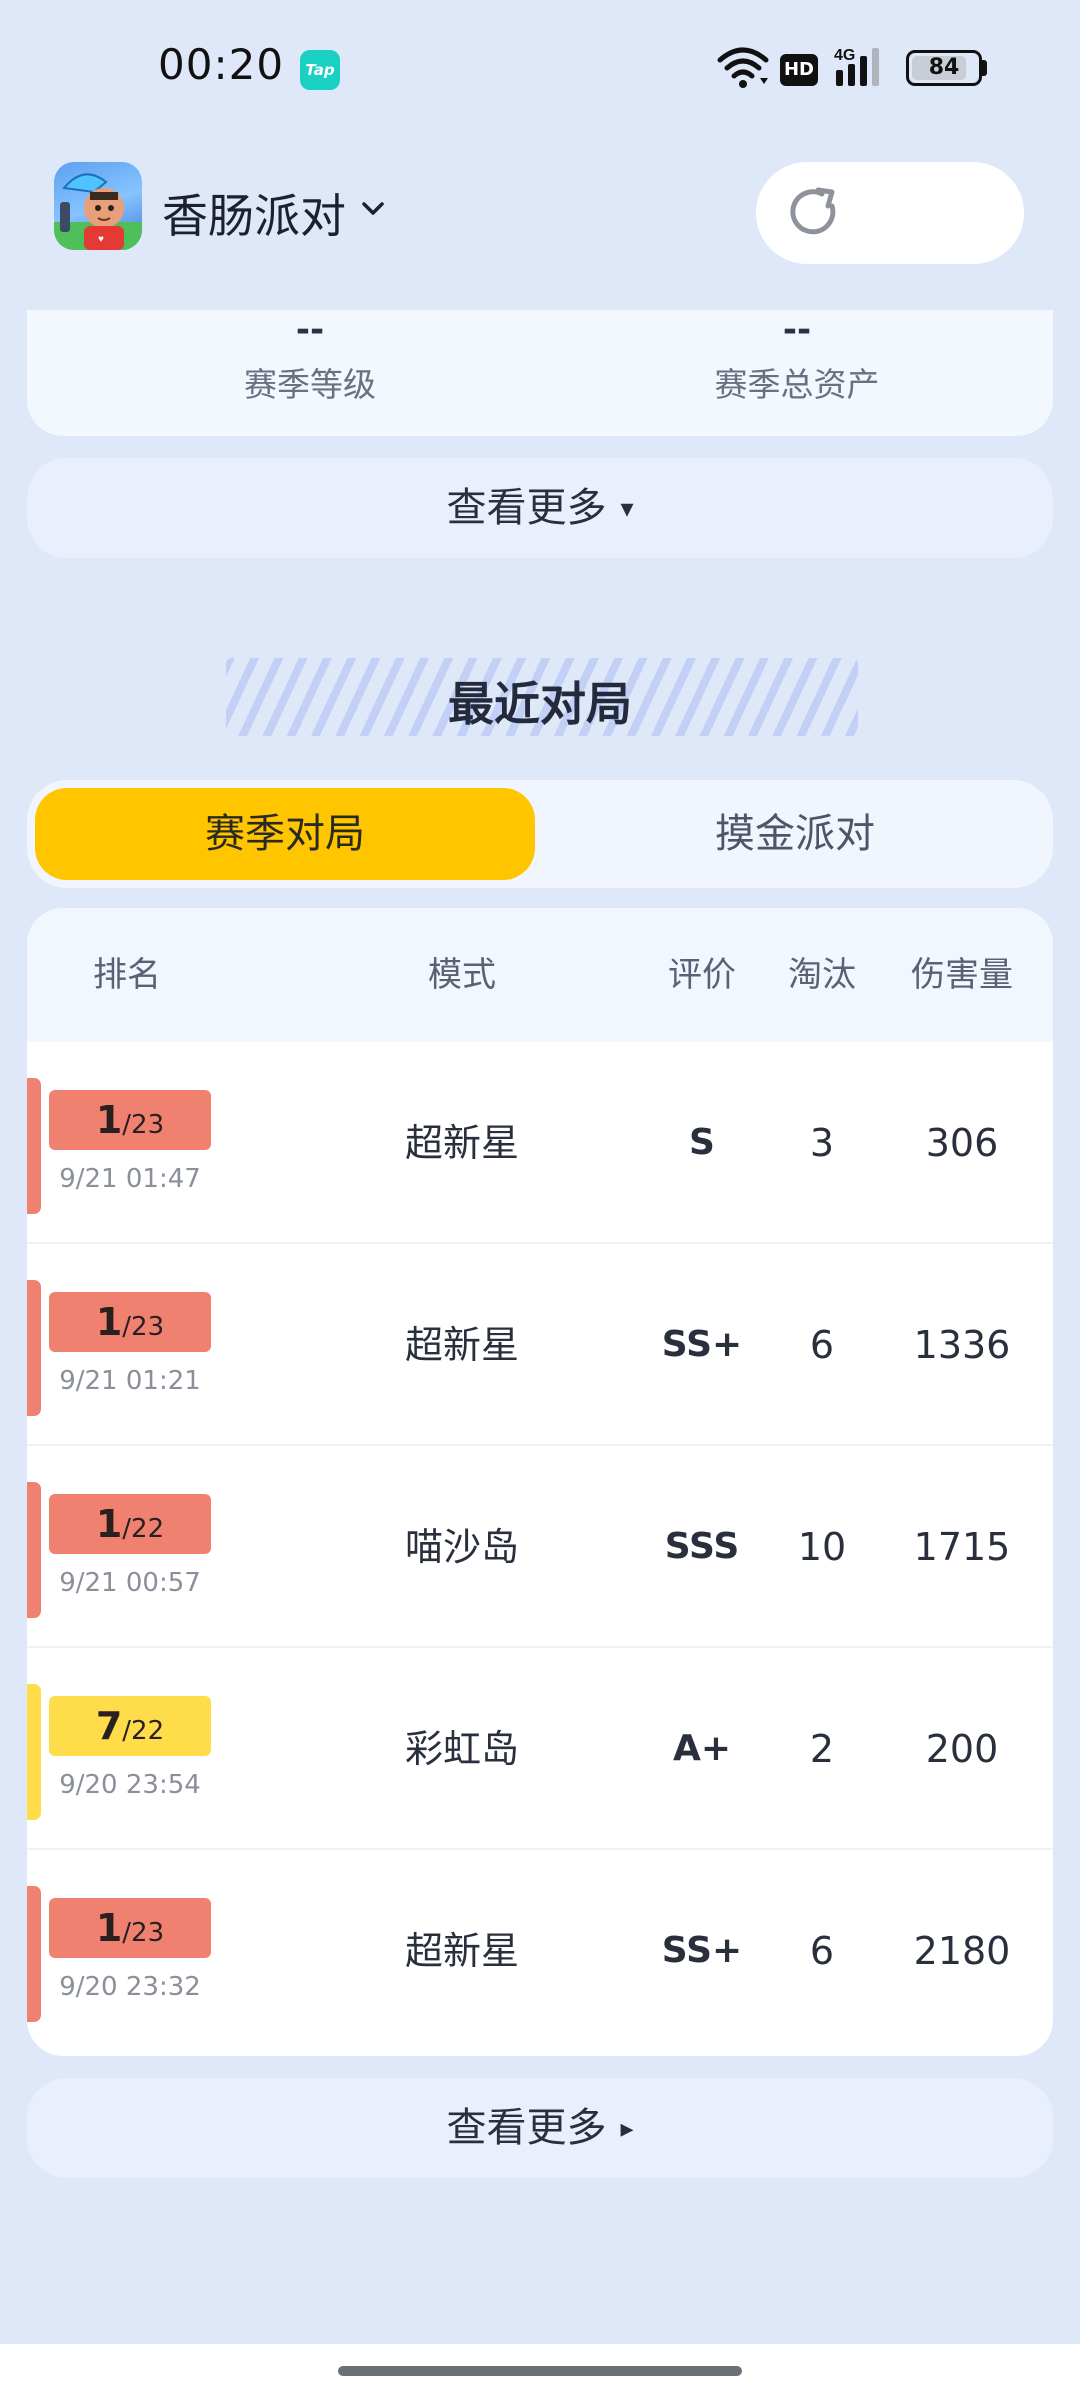 This screenshot has width=1080, height=2400. What do you see at coordinates (540, 704) in the screenshot?
I see `section-title: 最近对局` at bounding box center [540, 704].